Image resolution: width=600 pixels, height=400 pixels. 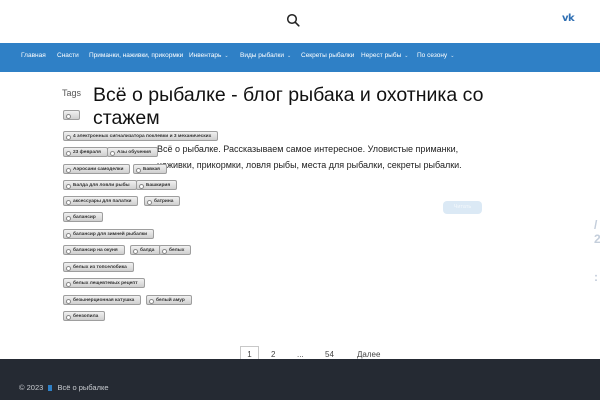 What do you see at coordinates (596, 277) in the screenshot?
I see `side-glyph: :` at bounding box center [596, 277].